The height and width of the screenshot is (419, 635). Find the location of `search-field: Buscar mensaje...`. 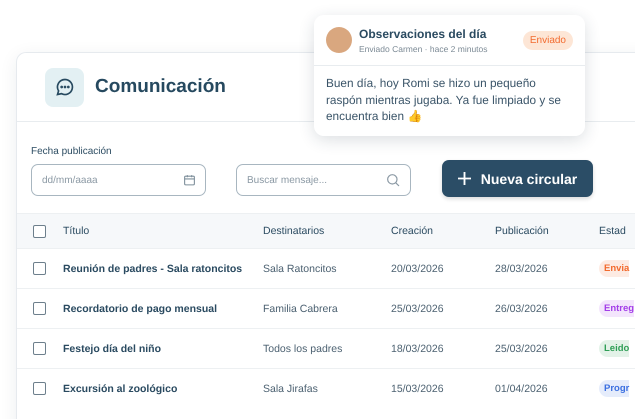

search-field: Buscar mensaje... is located at coordinates (323, 180).